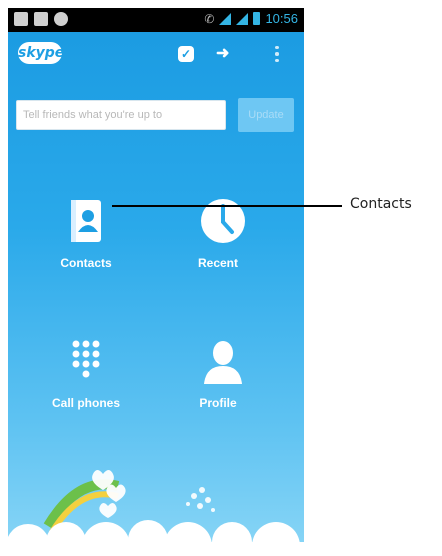 This screenshot has height=556, width=442. Describe the element at coordinates (224, 54) in the screenshot. I see `sign-out-icon: ➜` at that location.